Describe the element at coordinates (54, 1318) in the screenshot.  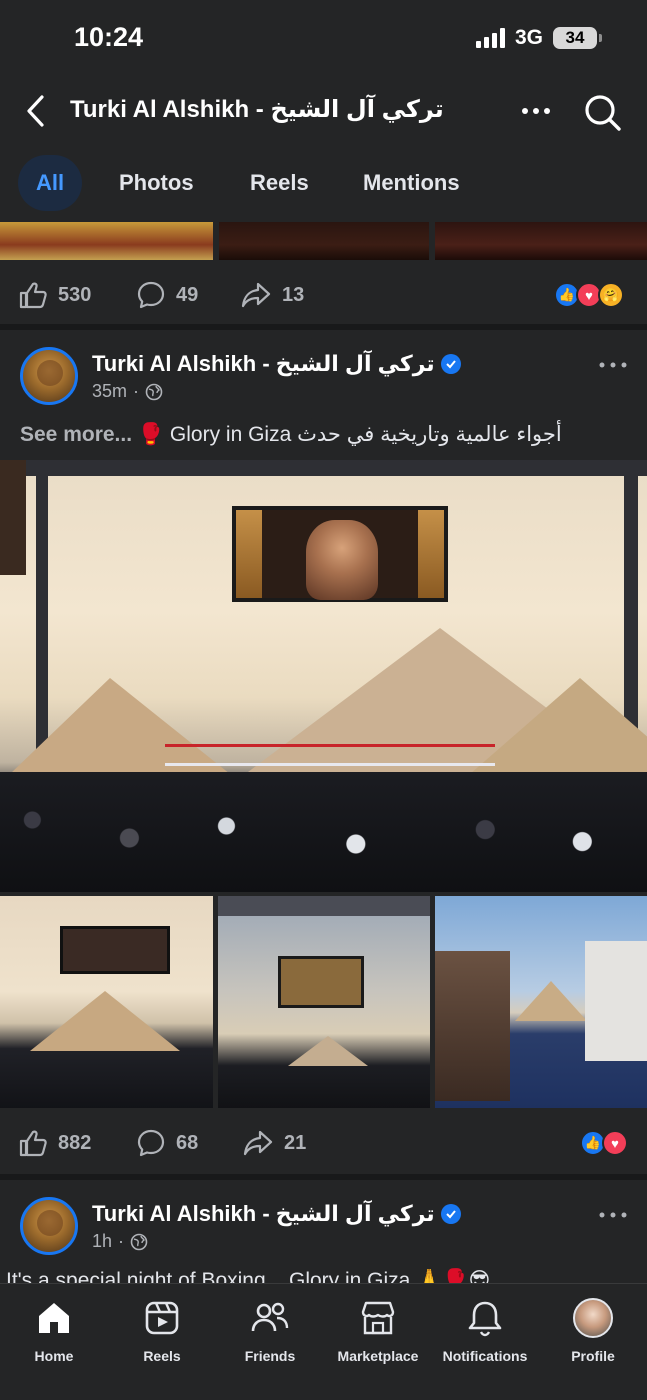
I see `home-icon` at that location.